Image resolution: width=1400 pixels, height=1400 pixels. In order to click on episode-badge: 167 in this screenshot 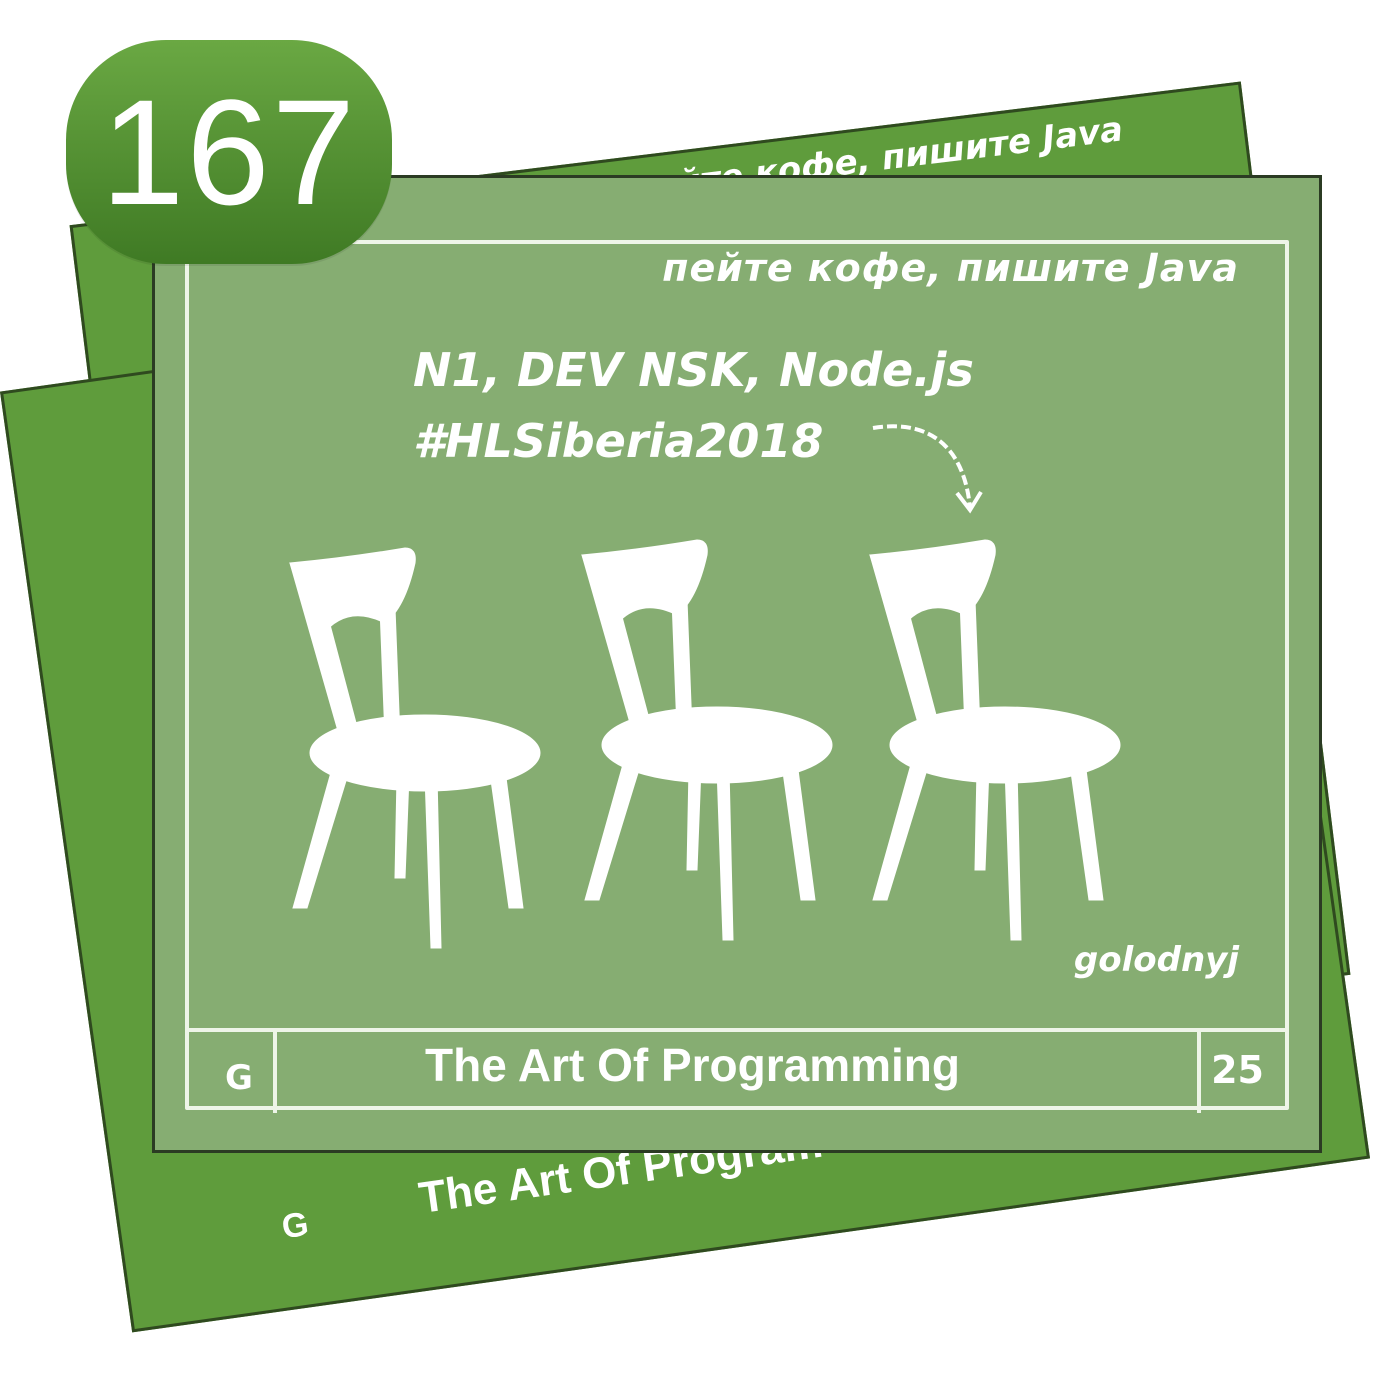, I will do `click(229, 152)`.